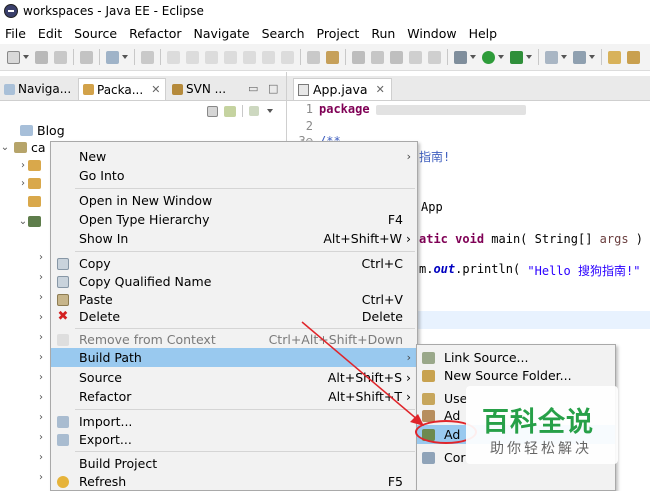  Describe the element at coordinates (254, 111) in the screenshot. I see `focus-icon` at that location.